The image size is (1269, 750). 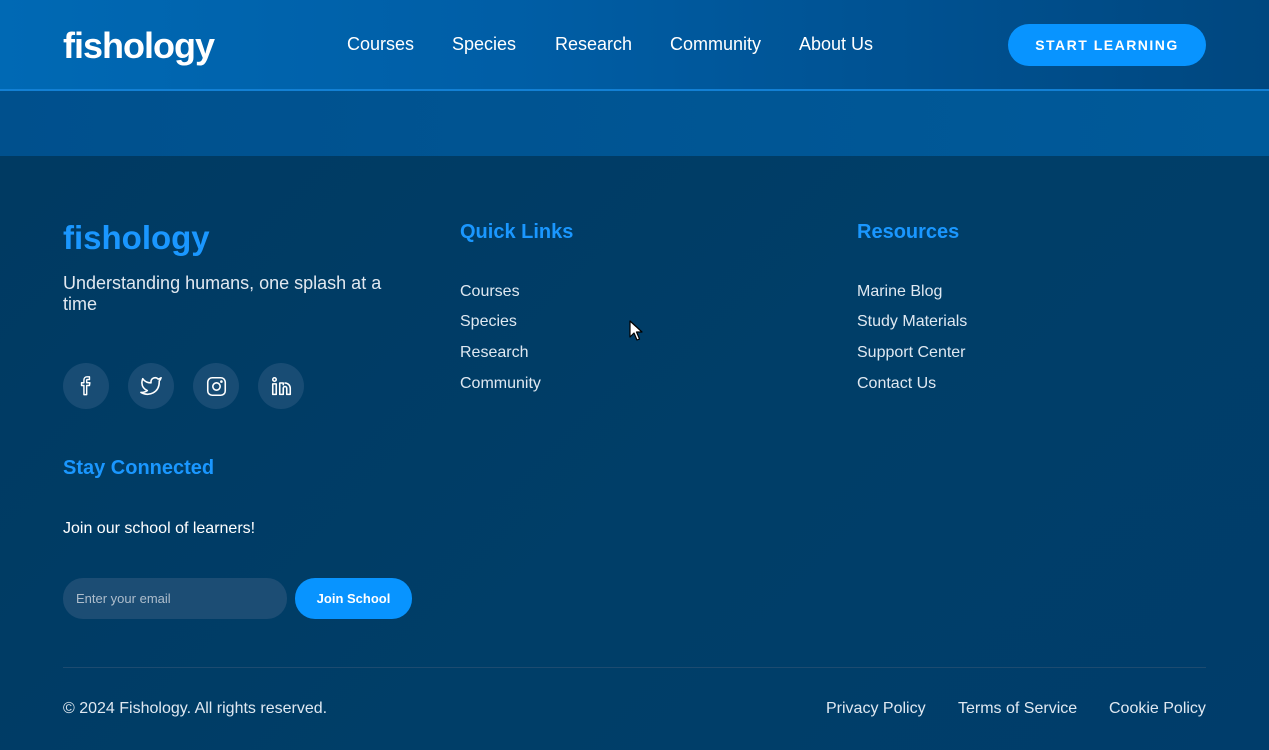 What do you see at coordinates (195, 708) in the screenshot?
I see `copyright-text: © 2024 Fishology. All rights reserved.` at bounding box center [195, 708].